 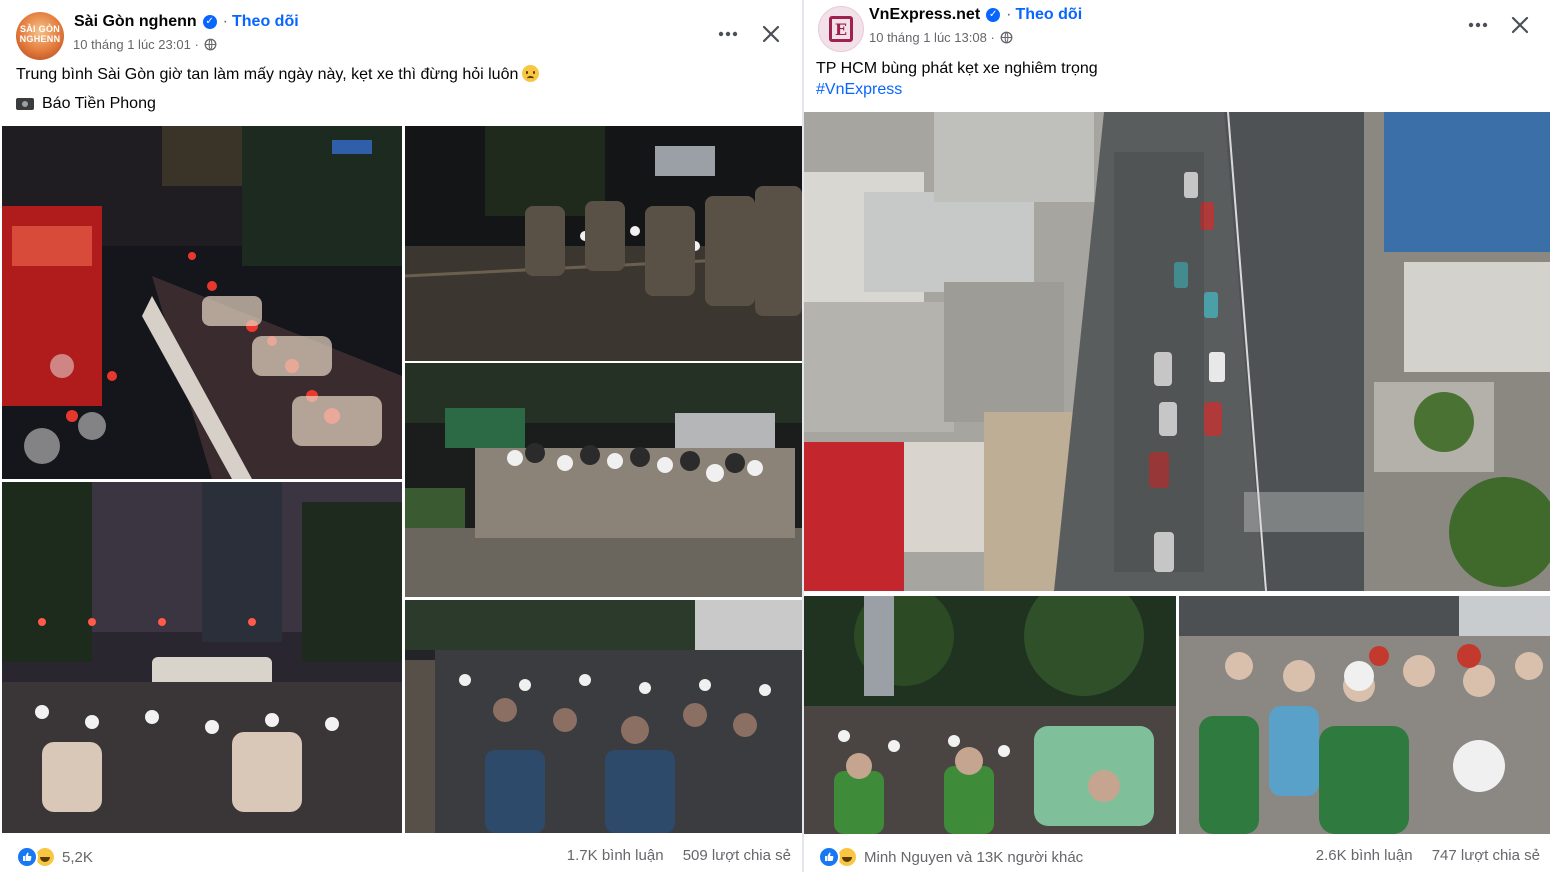 I want to click on comments-count: 1.7K bình luận, so click(x=615, y=855).